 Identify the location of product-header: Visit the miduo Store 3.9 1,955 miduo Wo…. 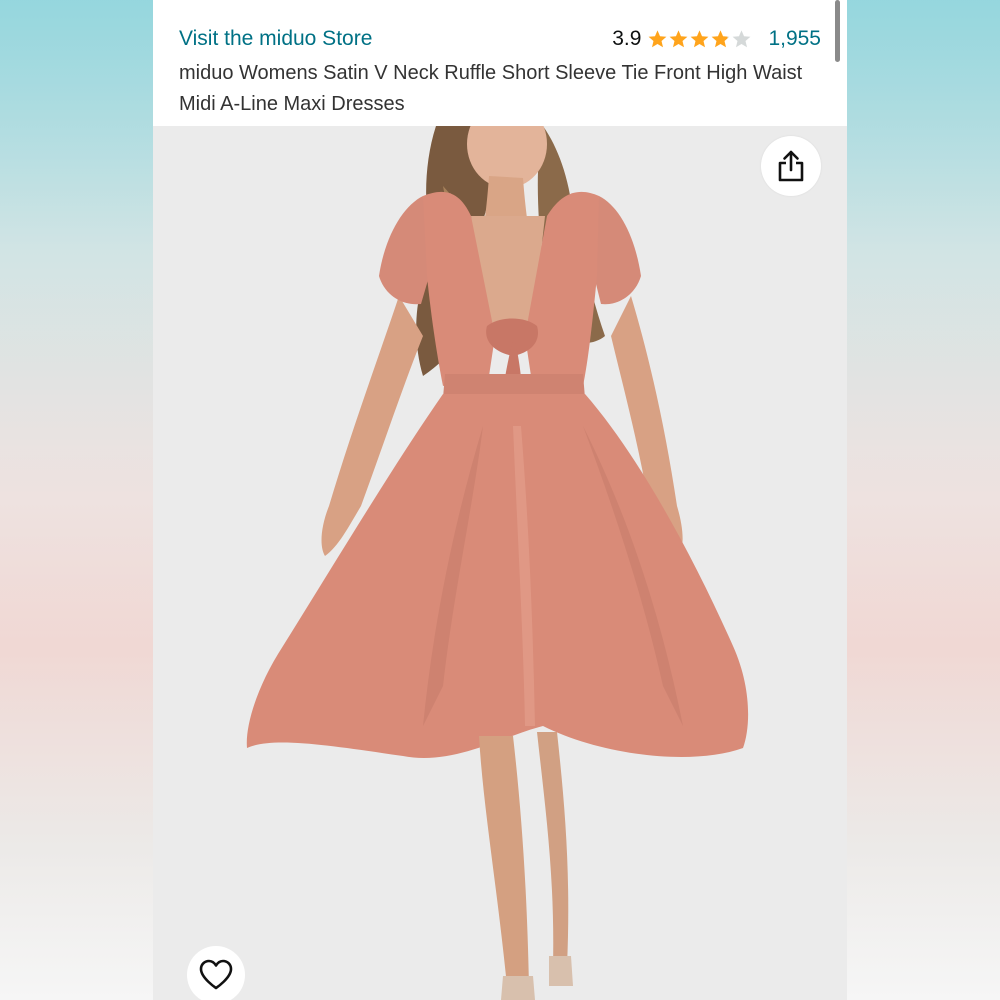
(500, 63).